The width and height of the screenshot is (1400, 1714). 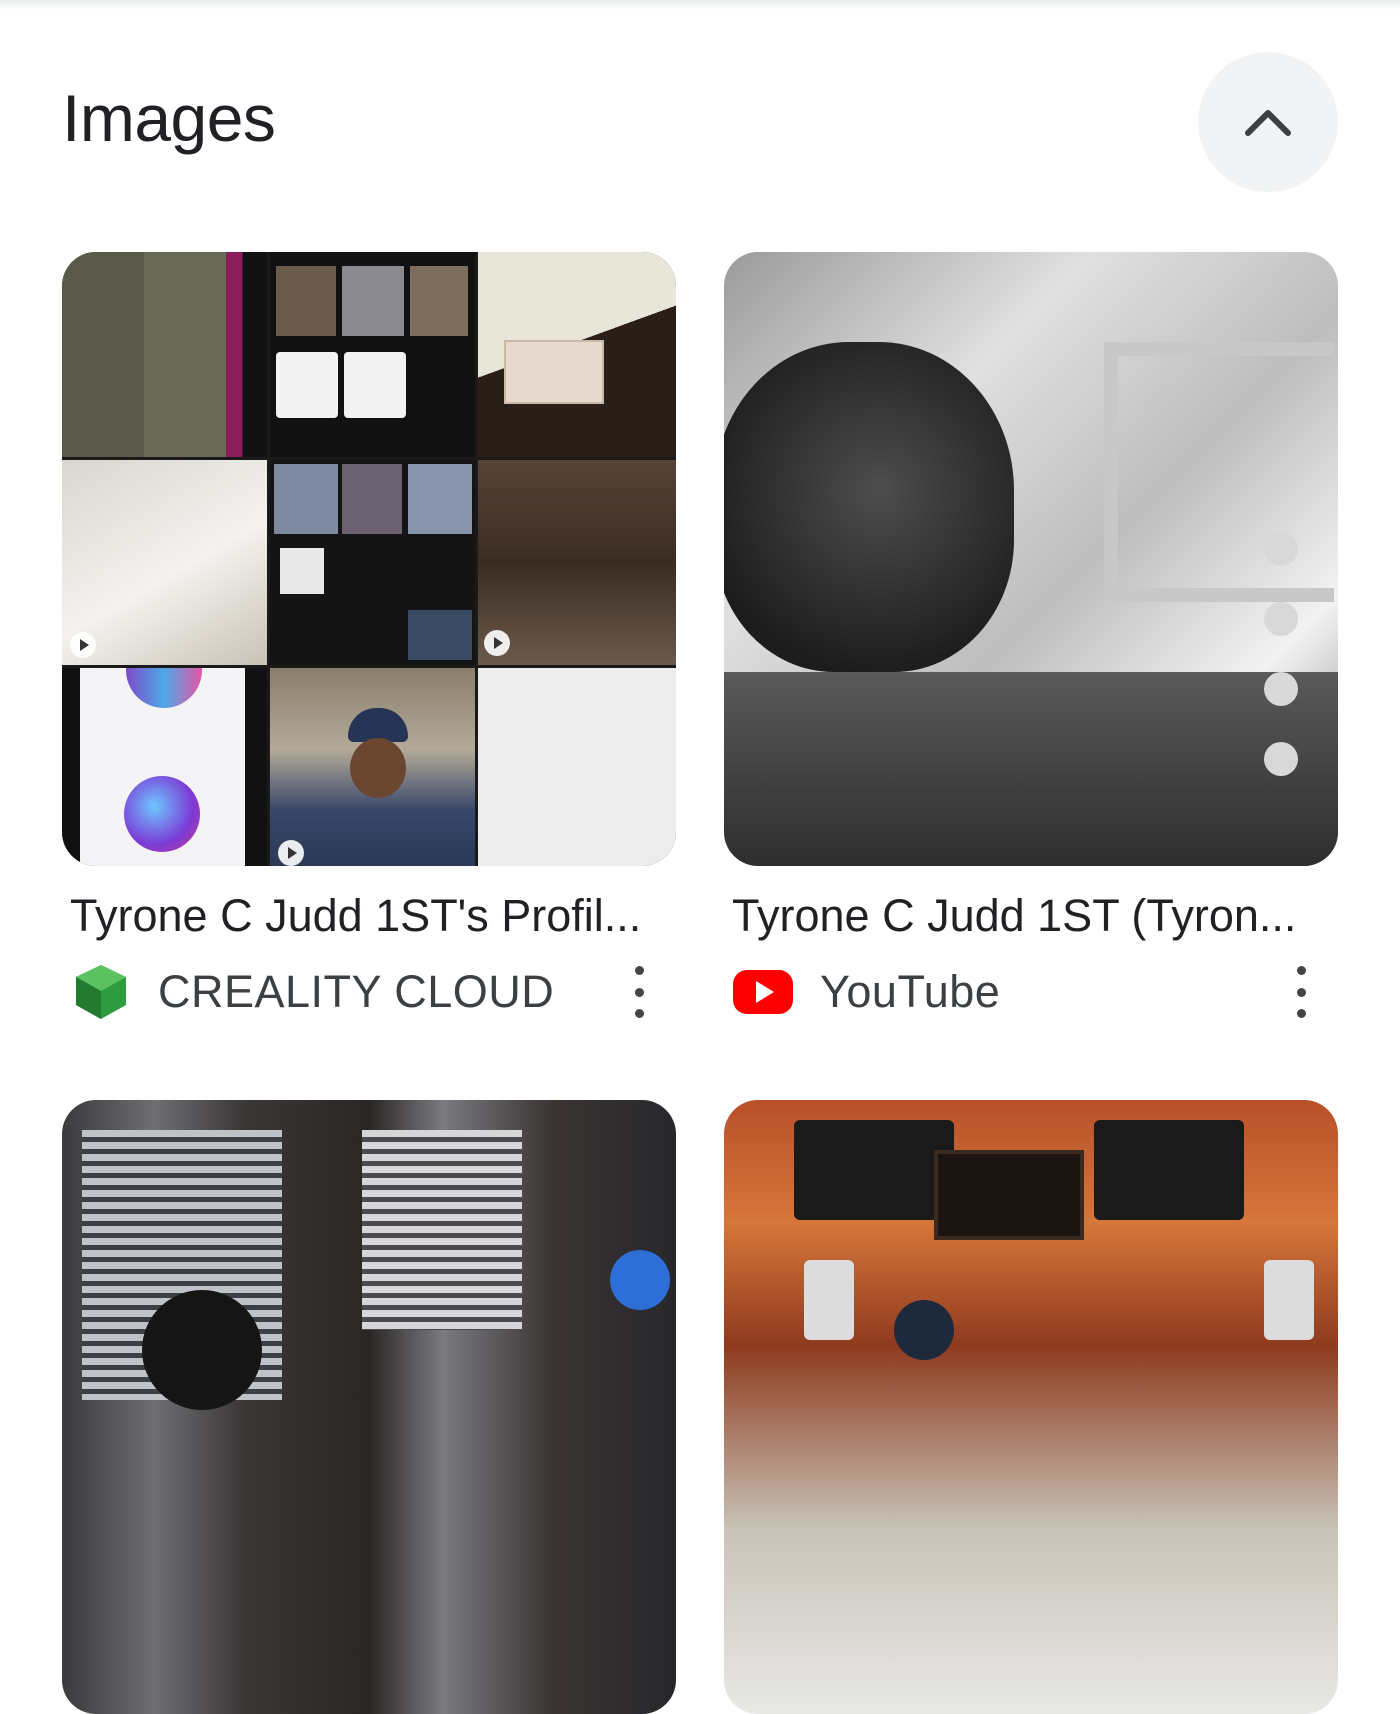 I want to click on source-name: CREALITY CLOUD, so click(x=356, y=991).